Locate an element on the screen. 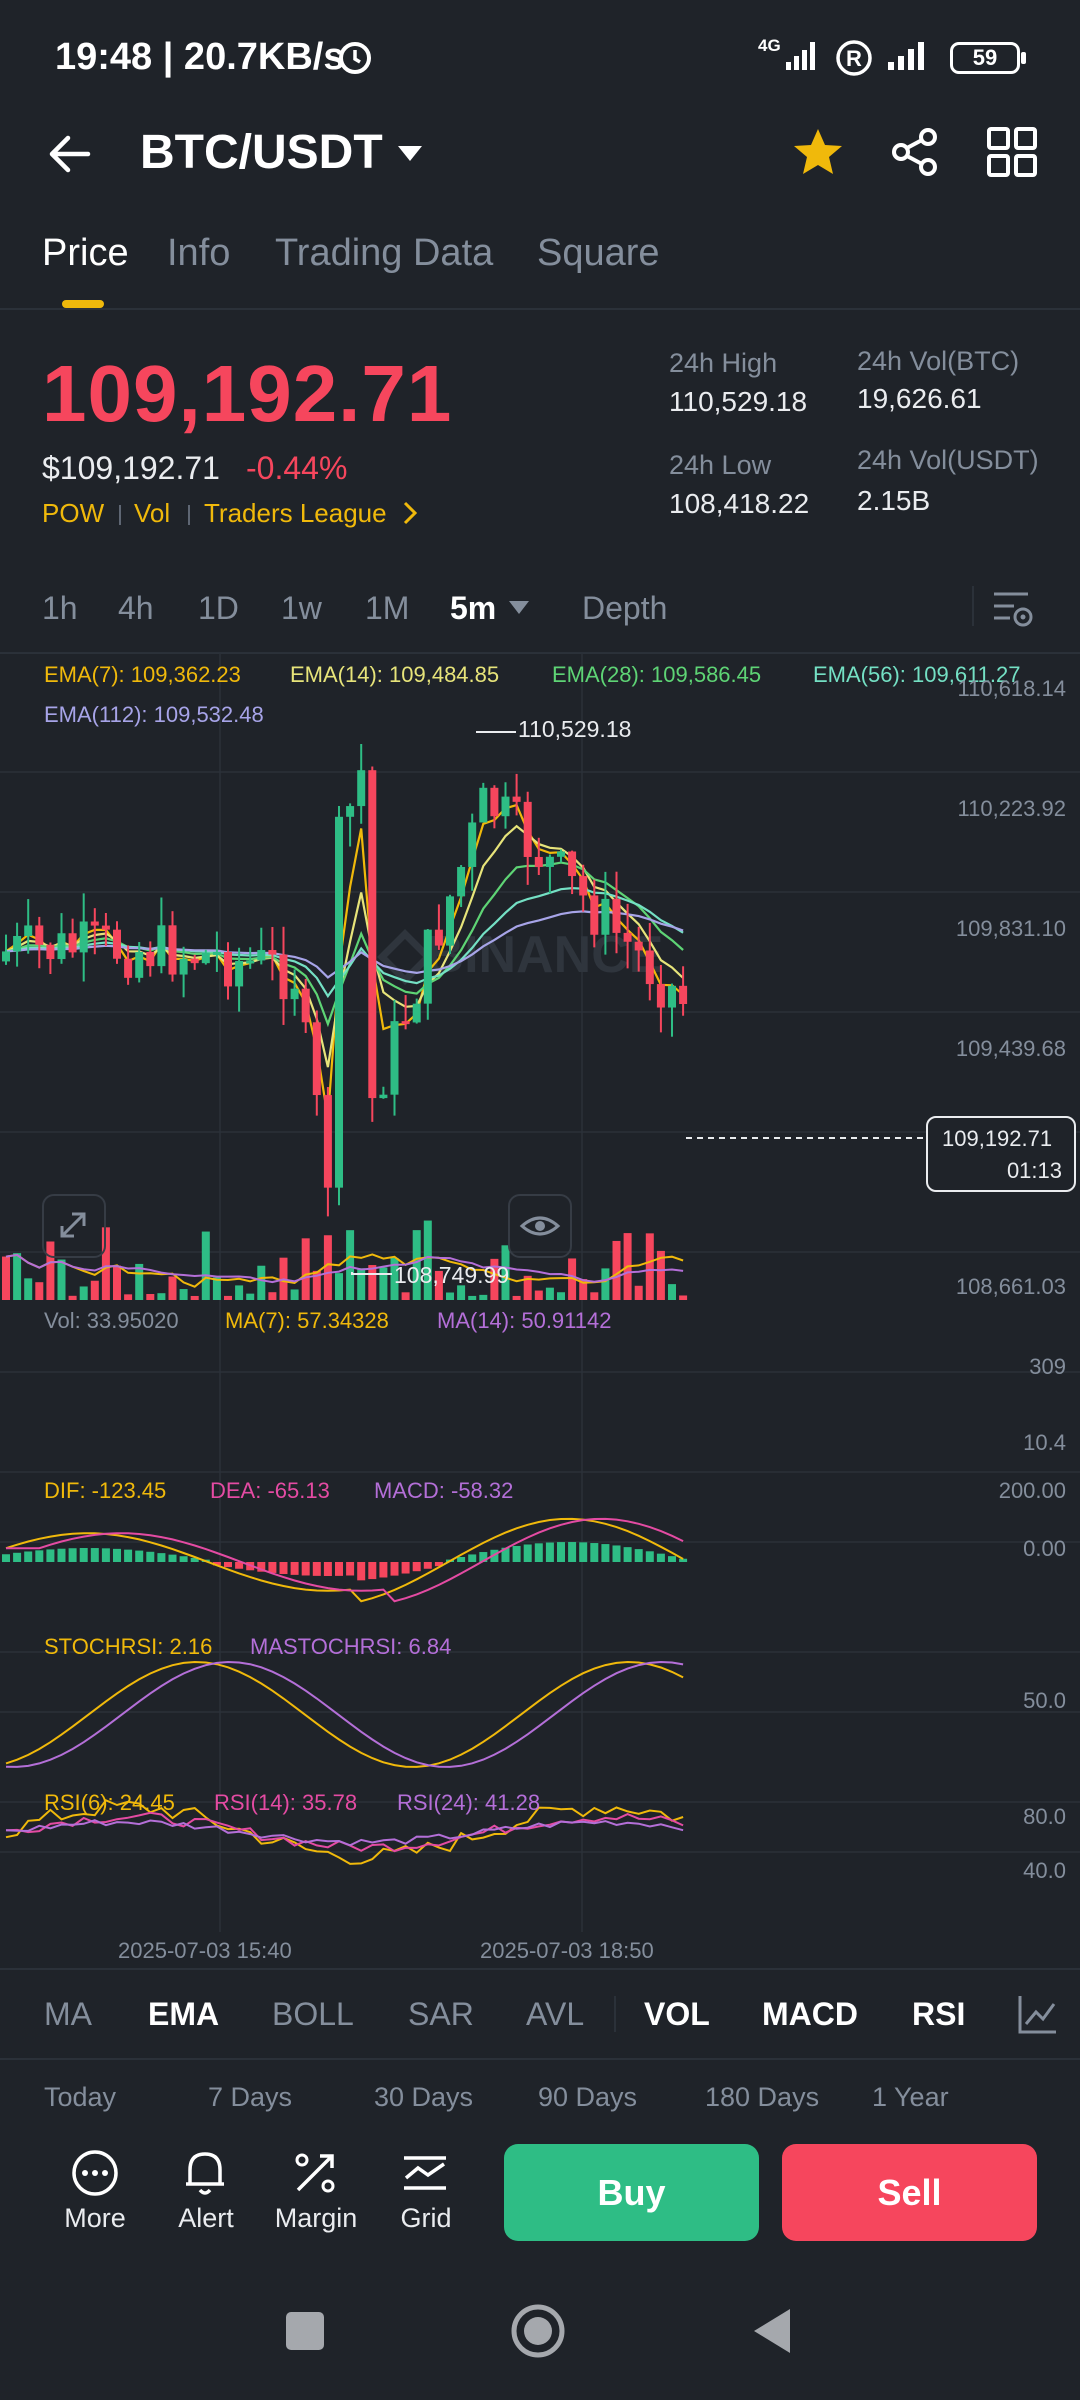 This screenshot has height=2400, width=1080. low-annotation: 108,749.99 is located at coordinates (452, 1275).